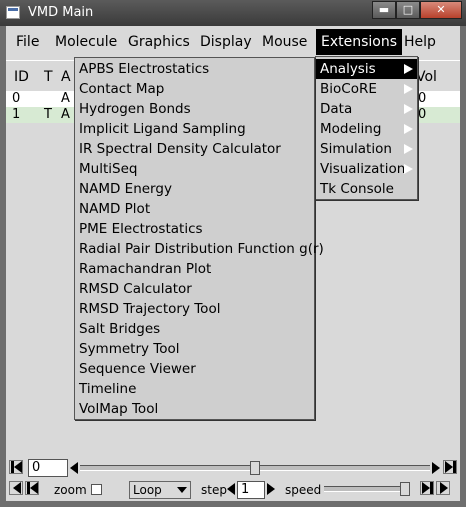 This screenshot has width=466, height=507. I want to click on timeline-left-arrow-icon, so click(74, 468).